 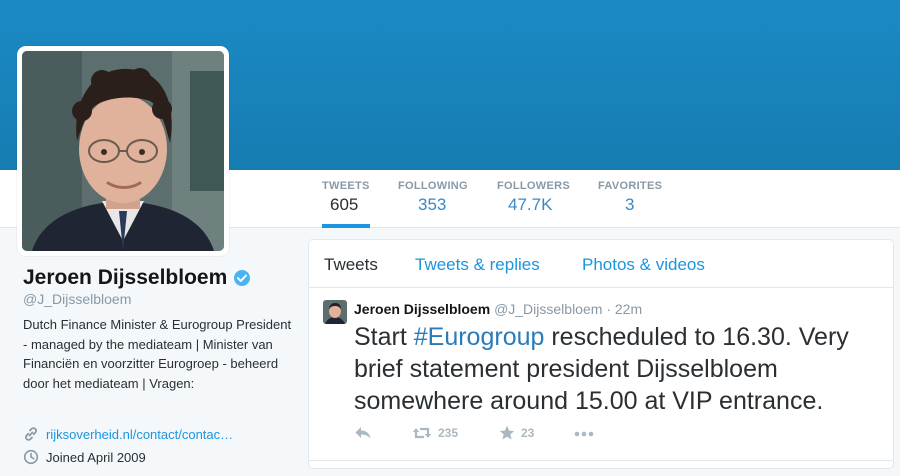 I want to click on reply-button, so click(x=366, y=433).